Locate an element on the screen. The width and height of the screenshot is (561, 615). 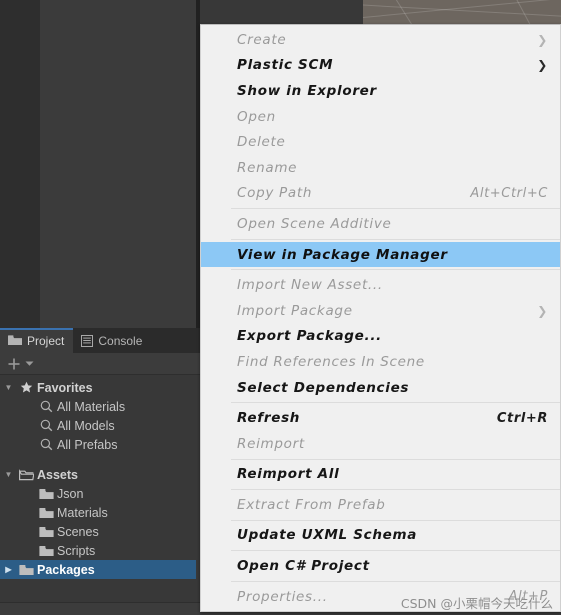
menu-item: Copy Path Alt+Ctrl+C is located at coordinates (380, 194).